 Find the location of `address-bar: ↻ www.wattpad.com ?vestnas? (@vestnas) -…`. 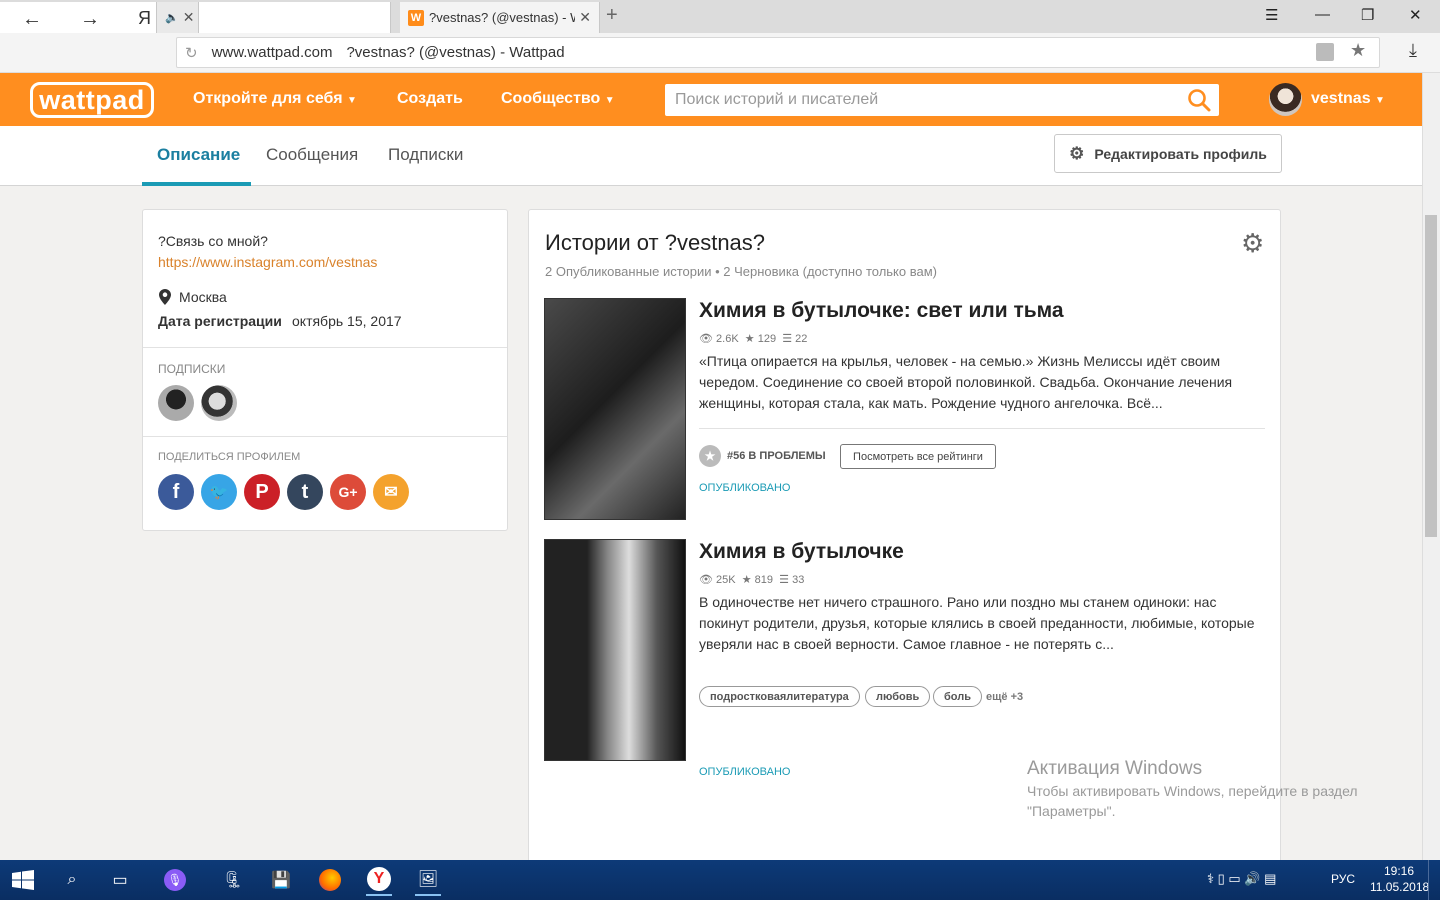

address-bar: ↻ www.wattpad.com ?vestnas? (@vestnas) -… is located at coordinates (778, 52).